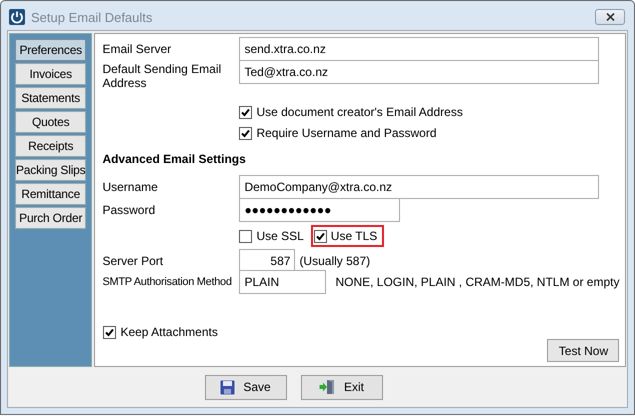 The height and width of the screenshot is (417, 635). Describe the element at coordinates (133, 260) in the screenshot. I see `field-label: Server Port` at that location.